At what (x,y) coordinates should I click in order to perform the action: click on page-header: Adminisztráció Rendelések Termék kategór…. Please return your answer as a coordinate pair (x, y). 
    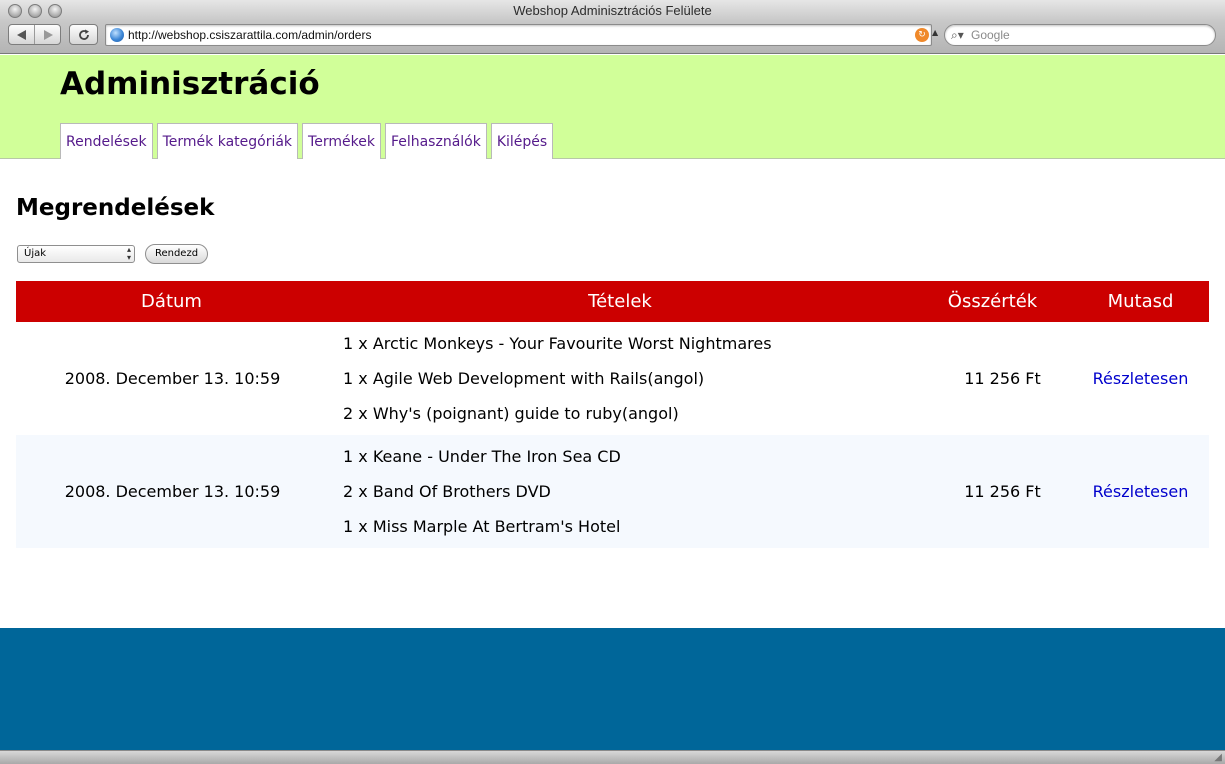
    Looking at the image, I should click on (612, 107).